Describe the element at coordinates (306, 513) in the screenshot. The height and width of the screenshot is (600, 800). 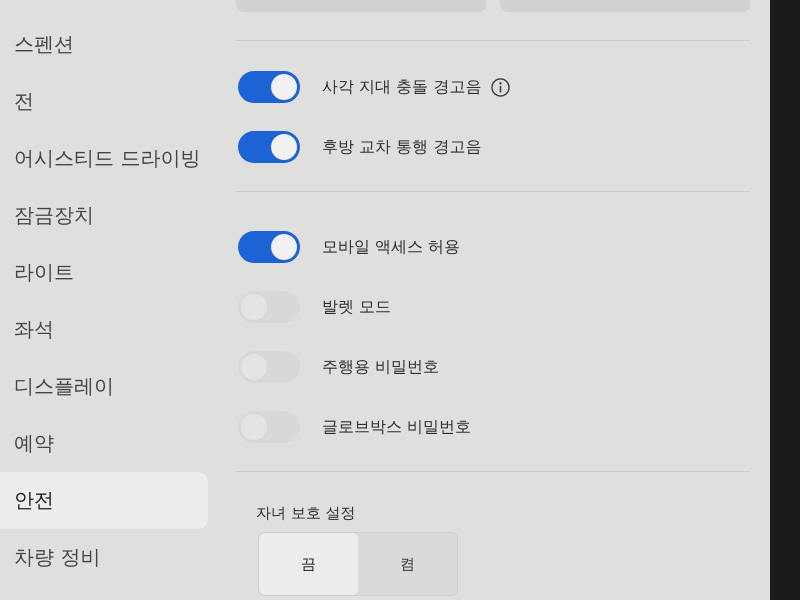
I see `section-title: 자녀 보호 설정` at that location.